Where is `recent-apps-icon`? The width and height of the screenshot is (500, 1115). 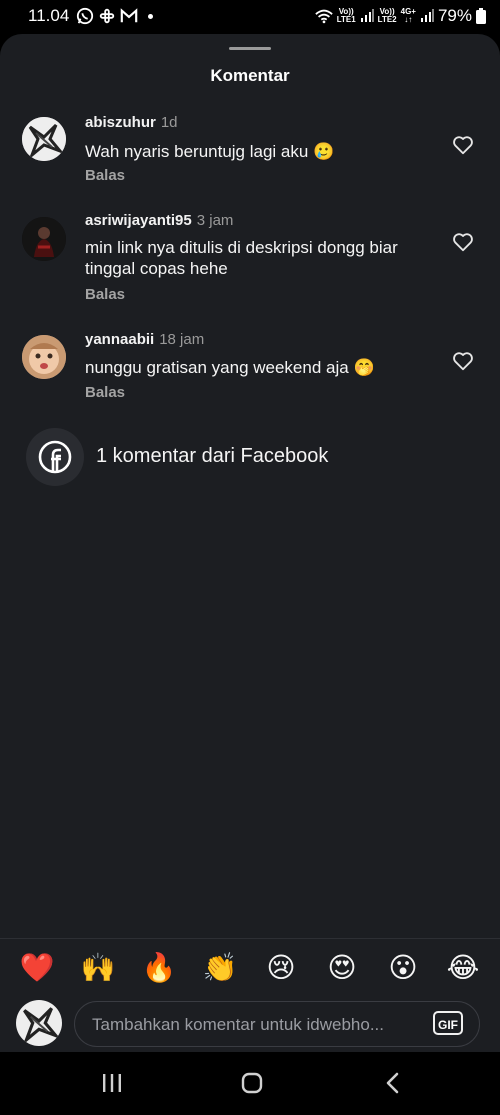 recent-apps-icon is located at coordinates (112, 1083).